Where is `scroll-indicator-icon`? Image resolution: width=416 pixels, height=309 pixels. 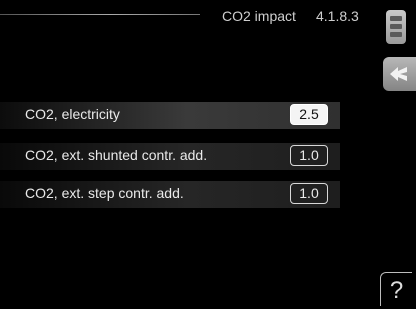 scroll-indicator-icon is located at coordinates (396, 27).